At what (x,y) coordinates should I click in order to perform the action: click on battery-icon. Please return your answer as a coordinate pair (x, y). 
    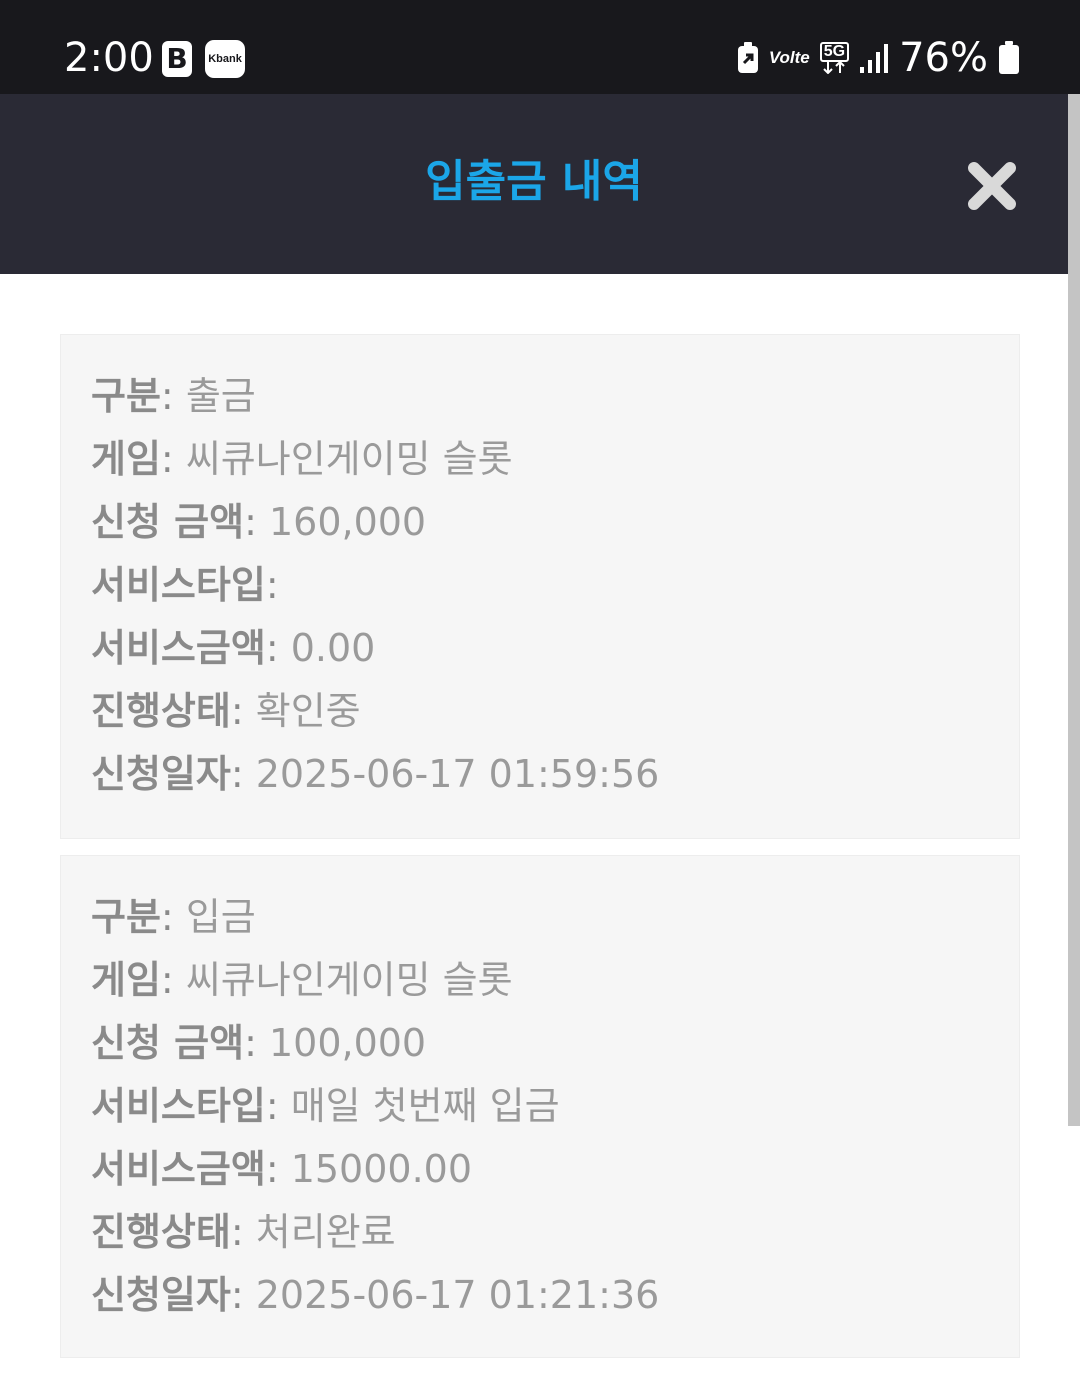
    Looking at the image, I should click on (1009, 58).